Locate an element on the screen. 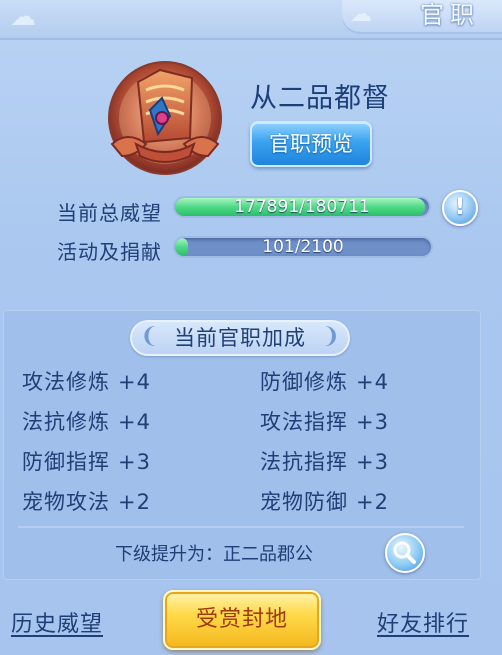 Image resolution: width=502 pixels, height=655 pixels. prestige-progress-bar: 177891/180711 is located at coordinates (302, 207).